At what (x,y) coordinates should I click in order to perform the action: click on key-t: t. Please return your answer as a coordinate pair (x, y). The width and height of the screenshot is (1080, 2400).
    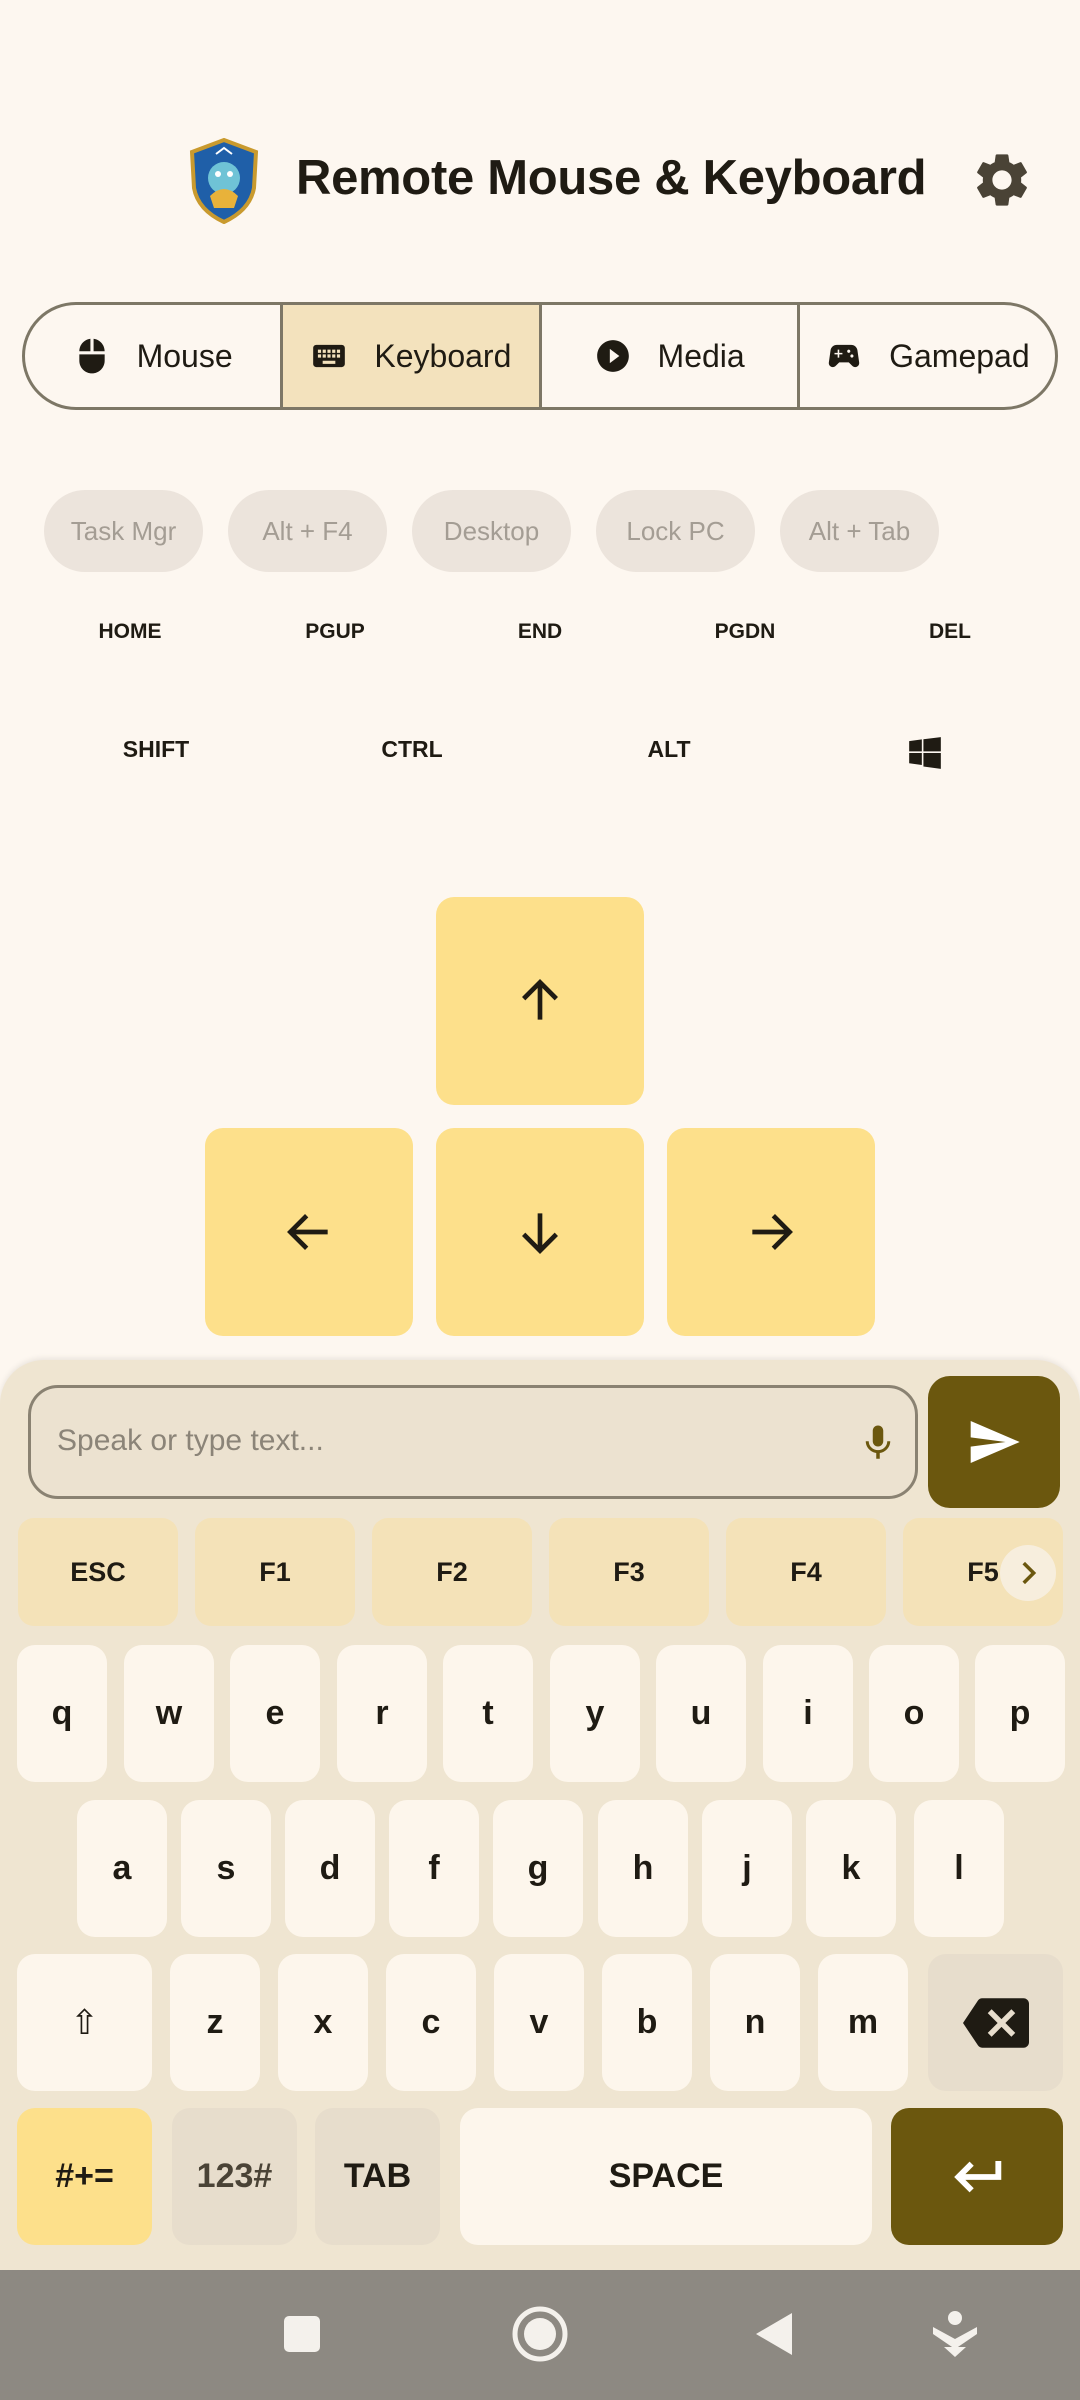
    Looking at the image, I should click on (488, 1713).